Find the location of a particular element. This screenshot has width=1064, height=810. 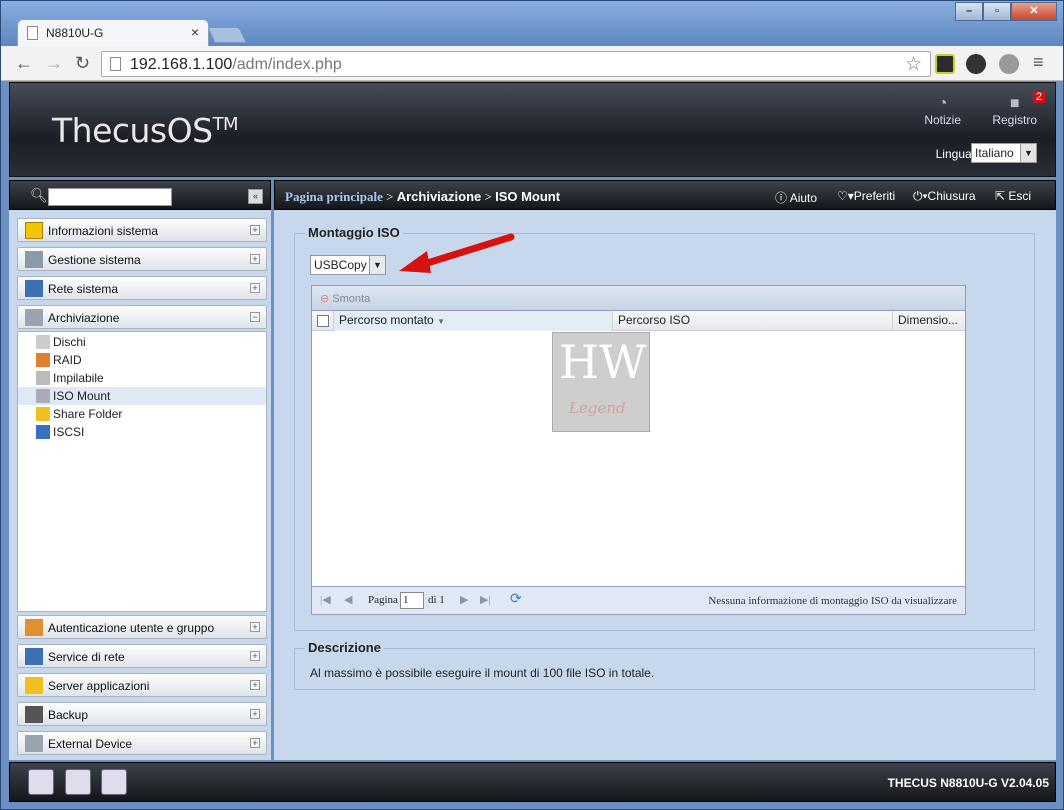

column-percorso-iso: Percorso ISO is located at coordinates (753, 321).